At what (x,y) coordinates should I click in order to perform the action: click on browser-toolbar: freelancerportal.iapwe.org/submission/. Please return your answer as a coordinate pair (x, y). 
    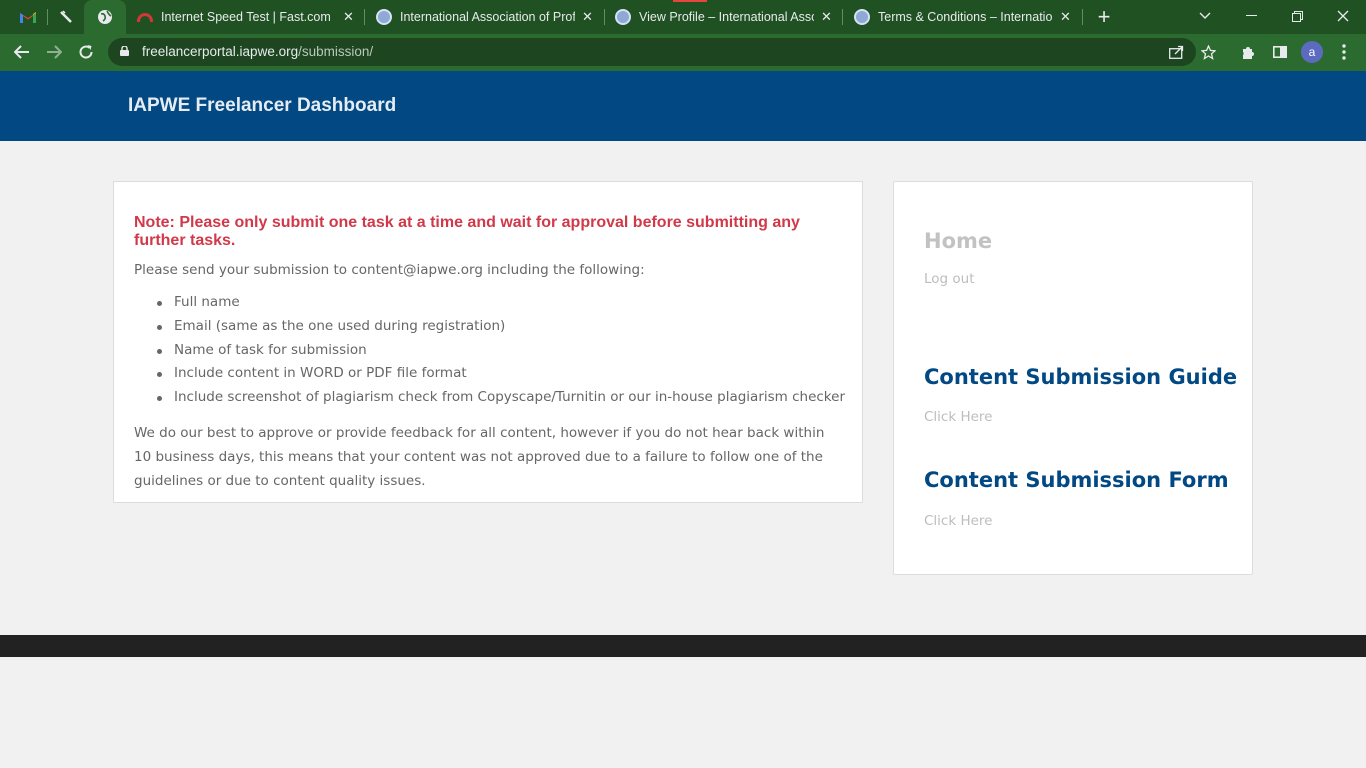
    Looking at the image, I should click on (683, 52).